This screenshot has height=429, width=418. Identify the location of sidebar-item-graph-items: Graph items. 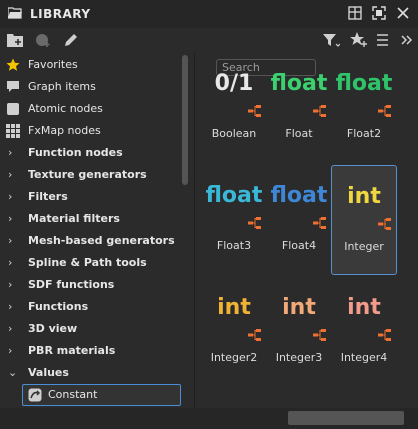
(90, 87).